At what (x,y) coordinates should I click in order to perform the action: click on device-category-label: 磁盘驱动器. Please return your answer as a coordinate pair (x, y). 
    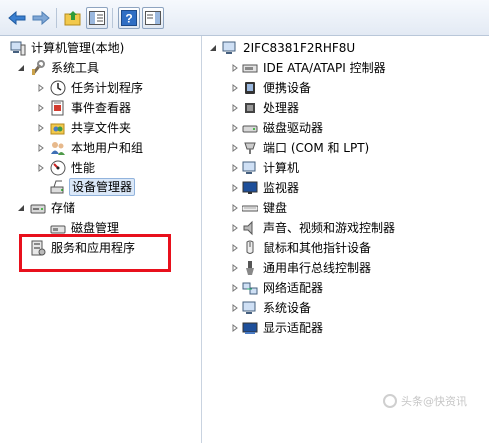
    Looking at the image, I should click on (293, 128).